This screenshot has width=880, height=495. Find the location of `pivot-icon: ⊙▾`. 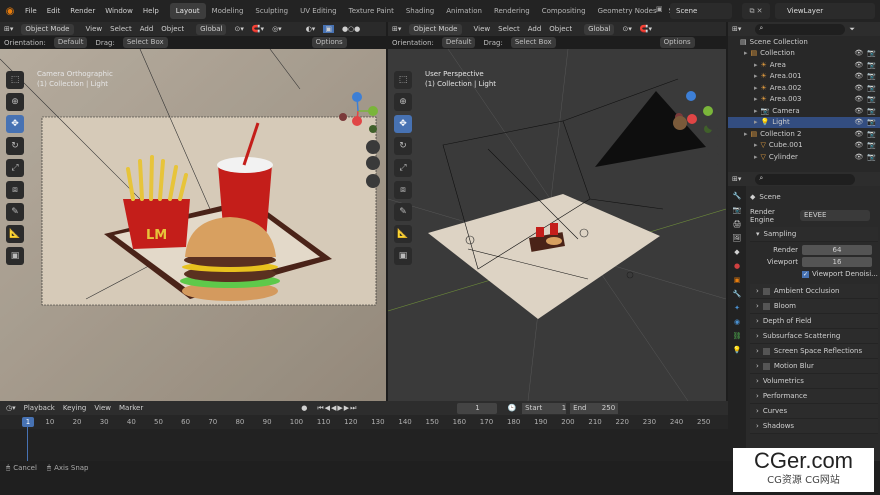

pivot-icon: ⊙▾ is located at coordinates (238, 29).